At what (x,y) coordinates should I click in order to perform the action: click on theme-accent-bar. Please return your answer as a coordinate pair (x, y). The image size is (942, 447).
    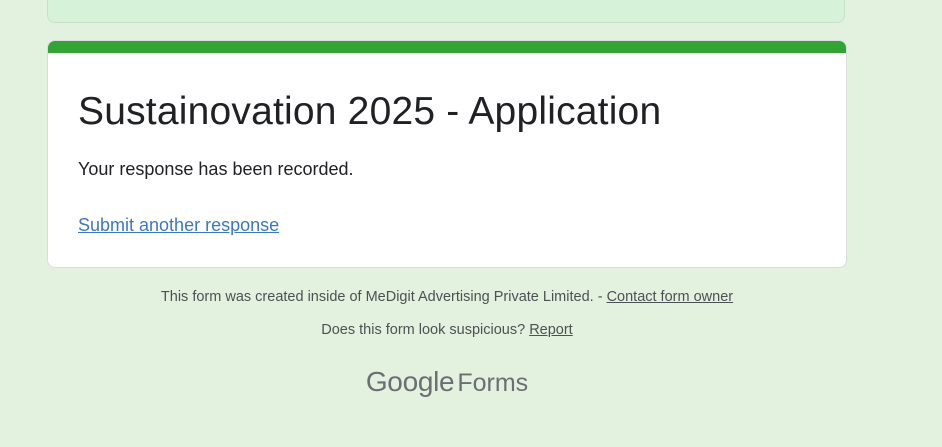
    Looking at the image, I should click on (447, 47).